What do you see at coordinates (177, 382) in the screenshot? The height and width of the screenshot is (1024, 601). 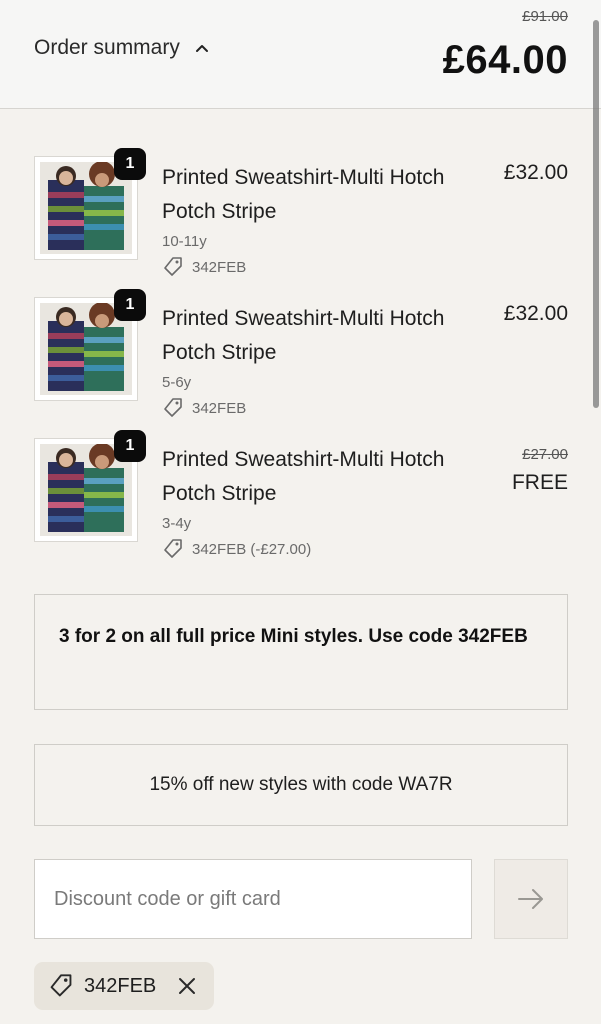 I see `item-variant: 5-6y` at bounding box center [177, 382].